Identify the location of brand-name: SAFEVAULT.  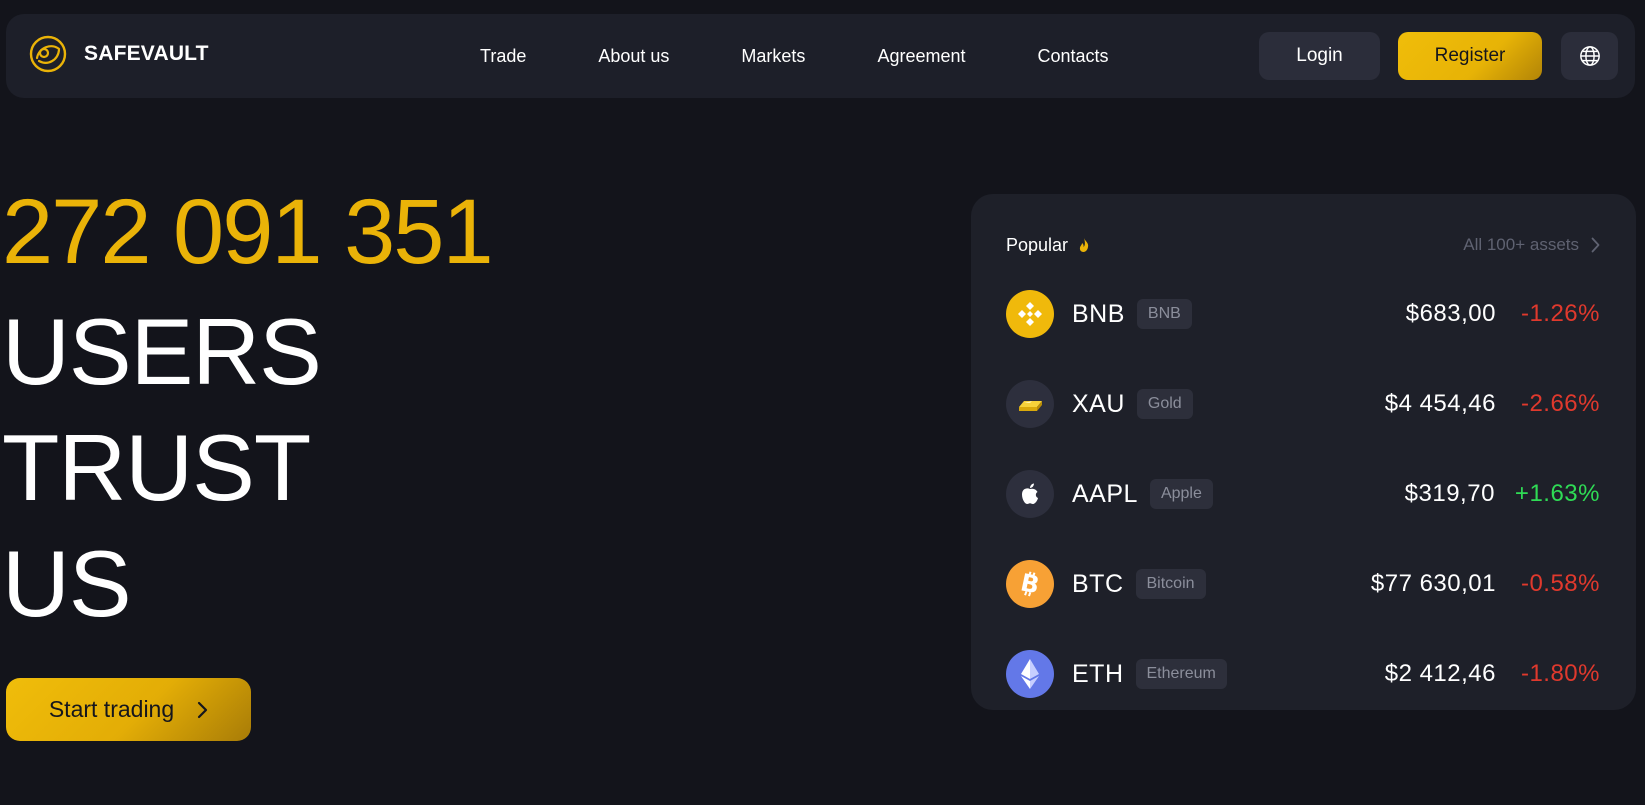
(146, 53).